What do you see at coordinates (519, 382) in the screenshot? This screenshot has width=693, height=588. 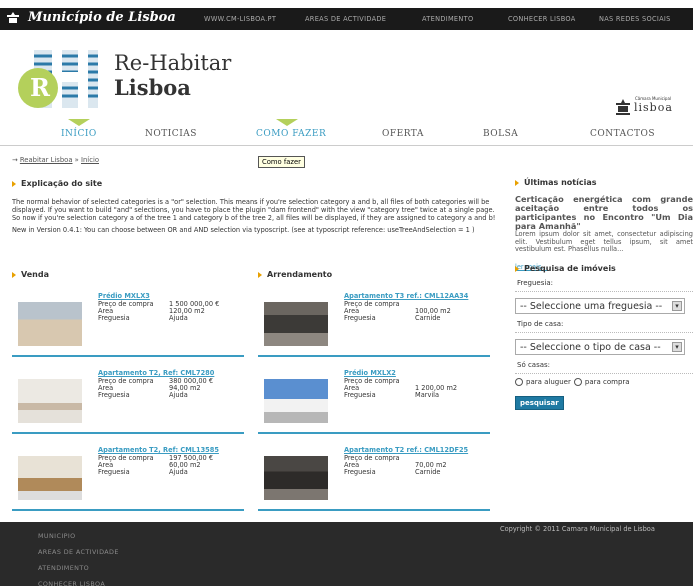 I see `radio-aluguer` at bounding box center [519, 382].